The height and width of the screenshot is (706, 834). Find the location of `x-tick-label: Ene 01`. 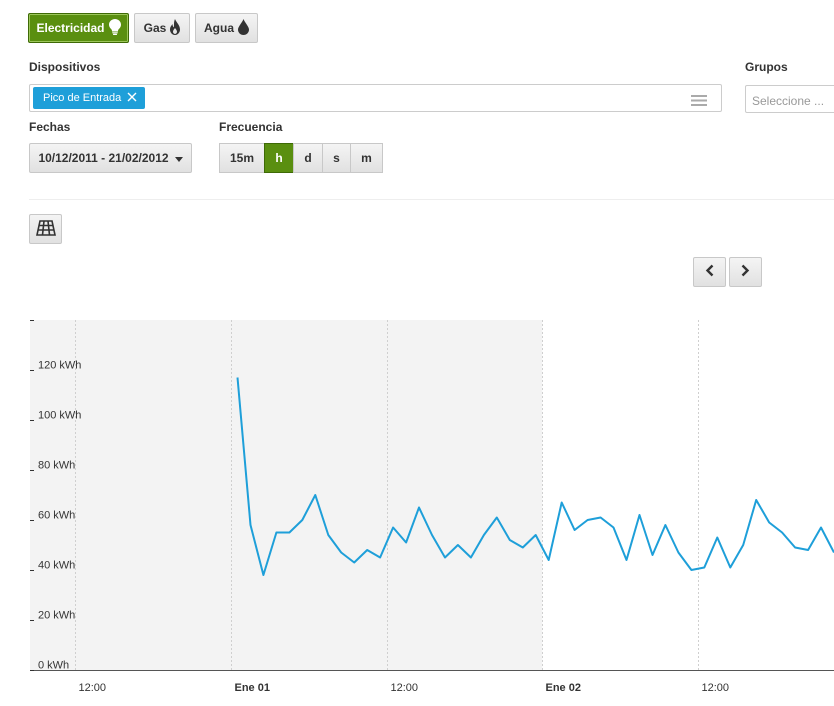

x-tick-label: Ene 01 is located at coordinates (252, 688).